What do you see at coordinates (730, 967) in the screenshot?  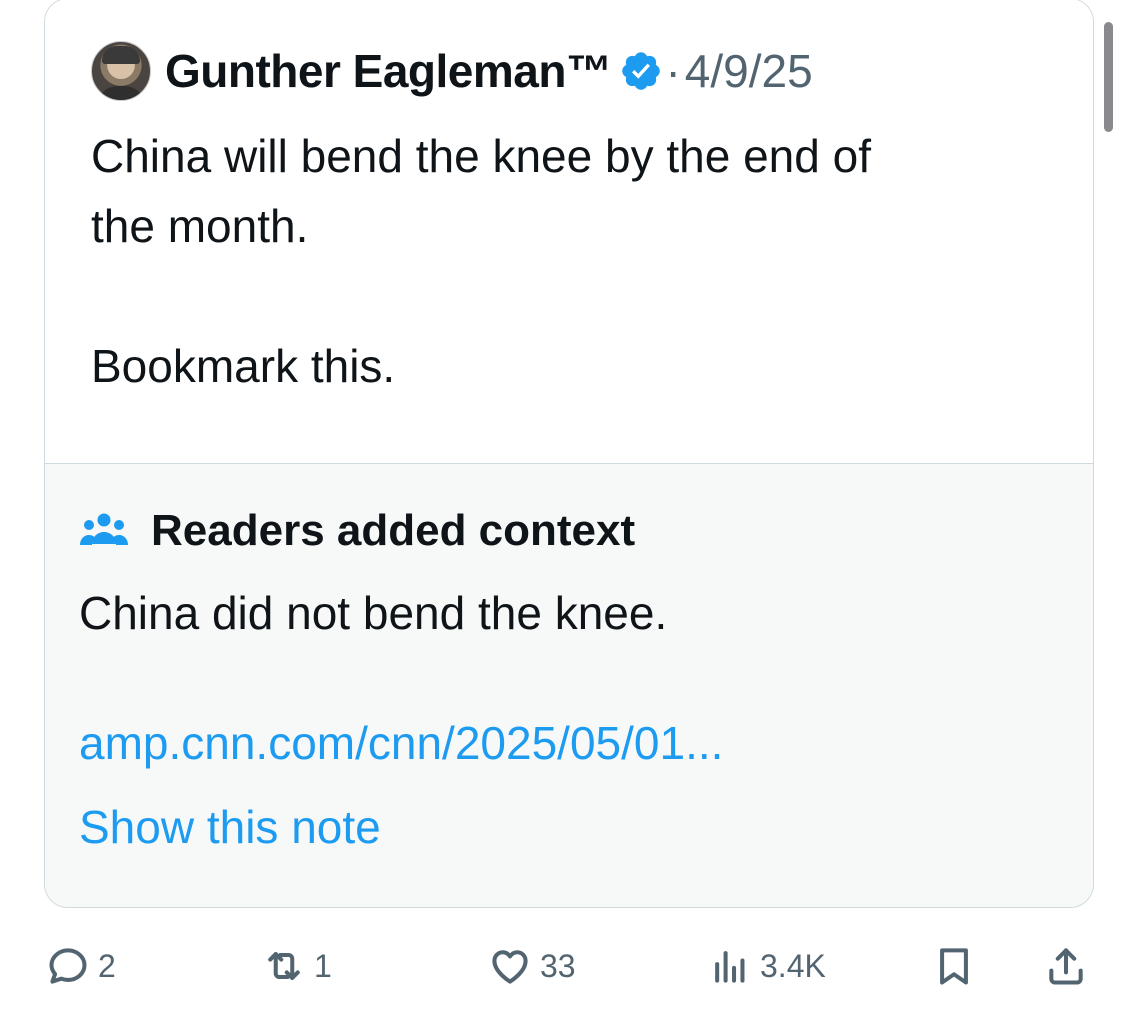 I see `analytics-bars-icon` at bounding box center [730, 967].